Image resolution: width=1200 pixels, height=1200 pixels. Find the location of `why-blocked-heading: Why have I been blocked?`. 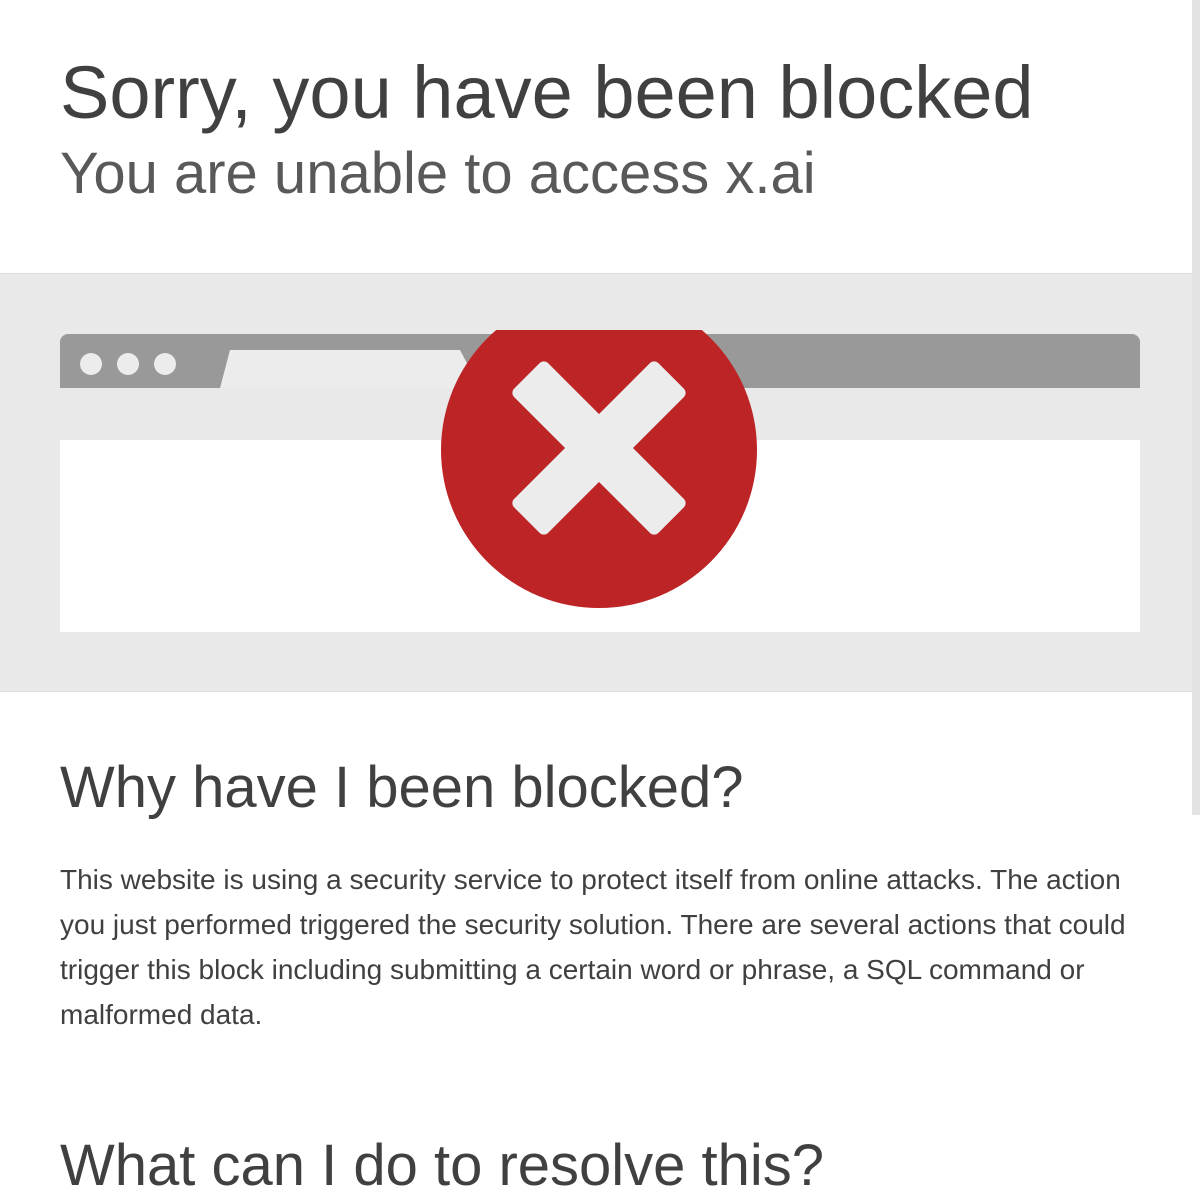

why-blocked-heading: Why have I been blocked? is located at coordinates (402, 787).